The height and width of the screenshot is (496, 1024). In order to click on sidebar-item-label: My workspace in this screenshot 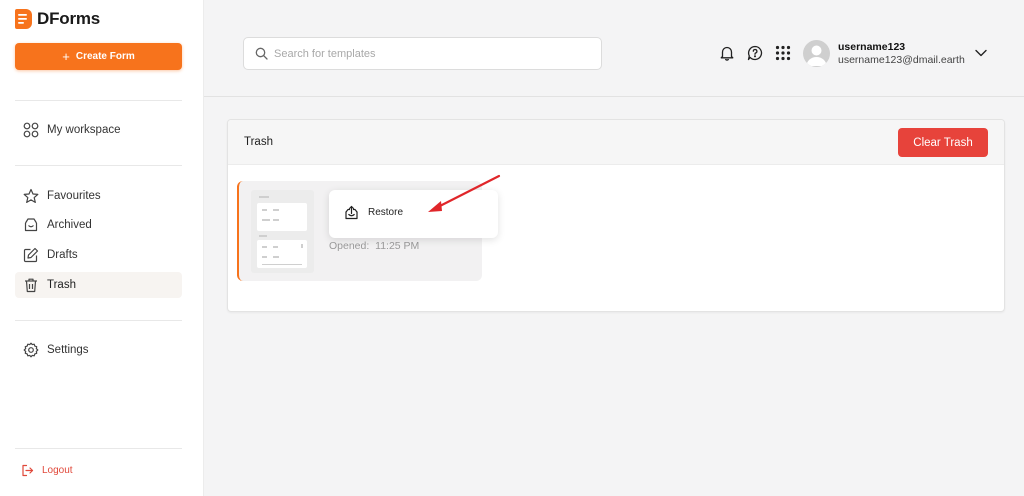, I will do `click(84, 130)`.